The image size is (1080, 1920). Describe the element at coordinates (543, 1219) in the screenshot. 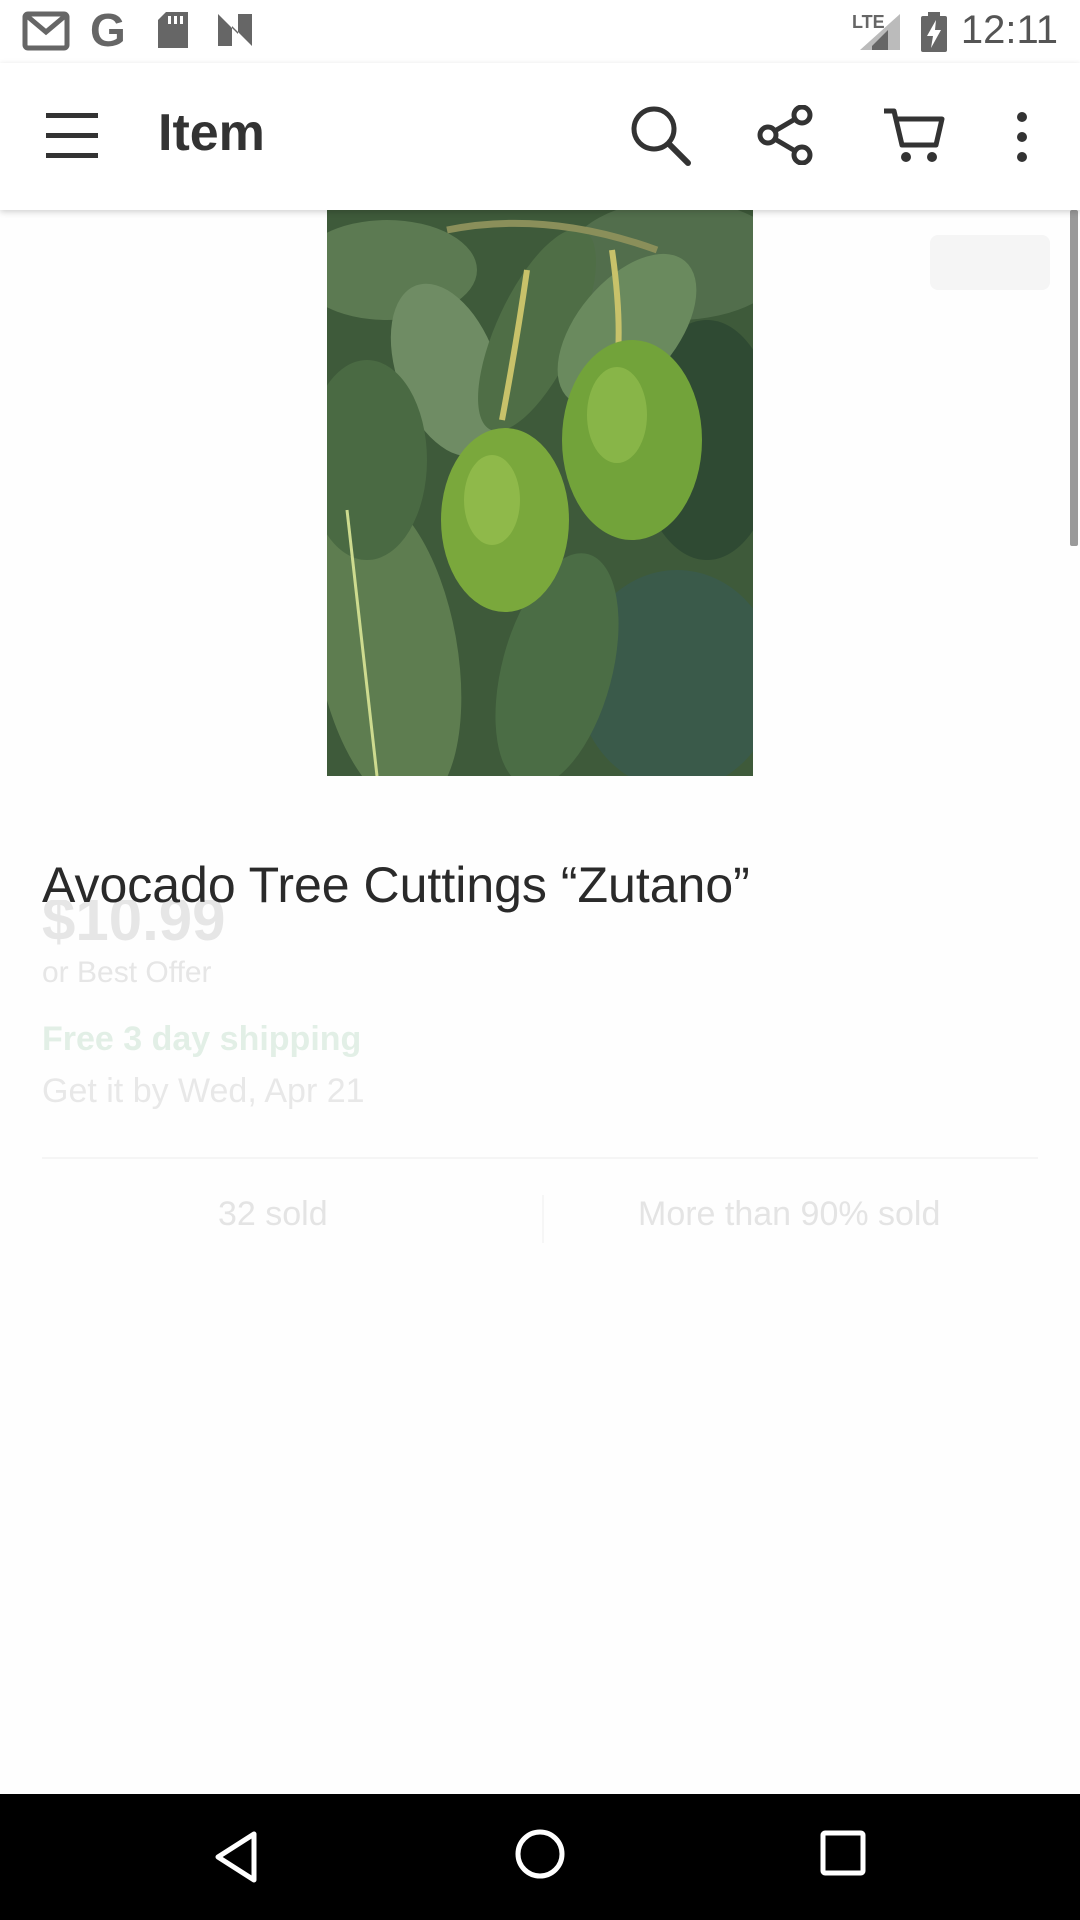

I see `stats-divider` at that location.